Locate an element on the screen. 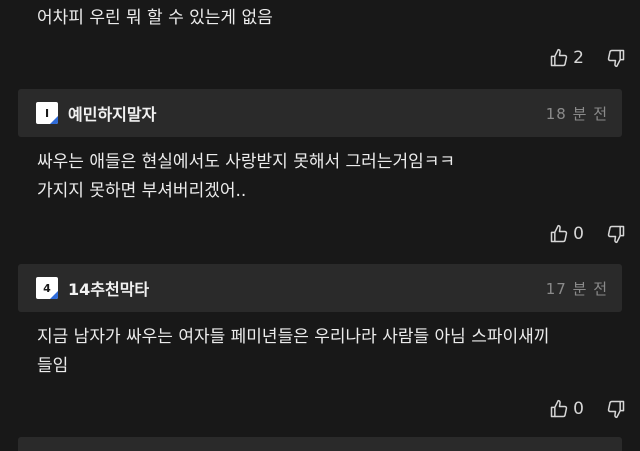 This screenshot has height=451, width=640. like-count: 2 is located at coordinates (578, 58).